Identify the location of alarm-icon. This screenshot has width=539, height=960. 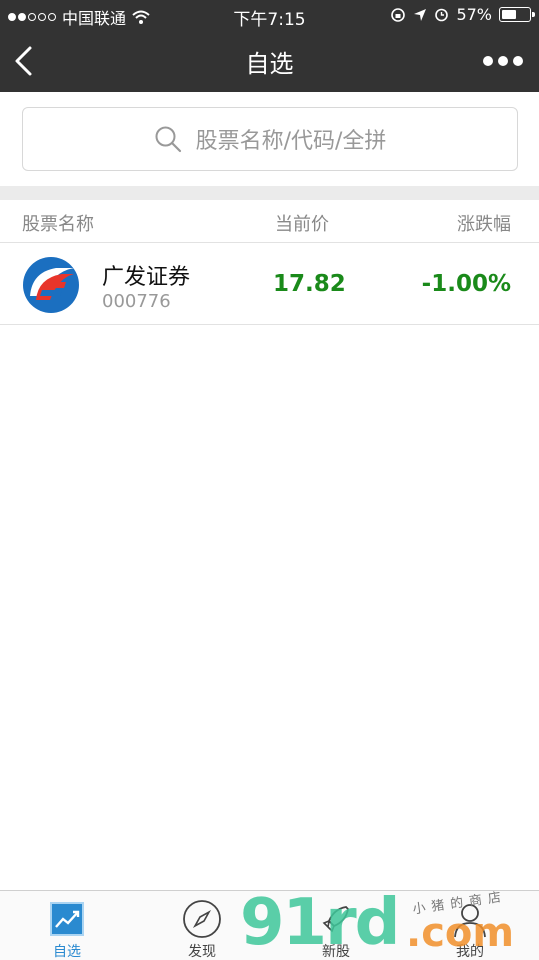
(442, 15).